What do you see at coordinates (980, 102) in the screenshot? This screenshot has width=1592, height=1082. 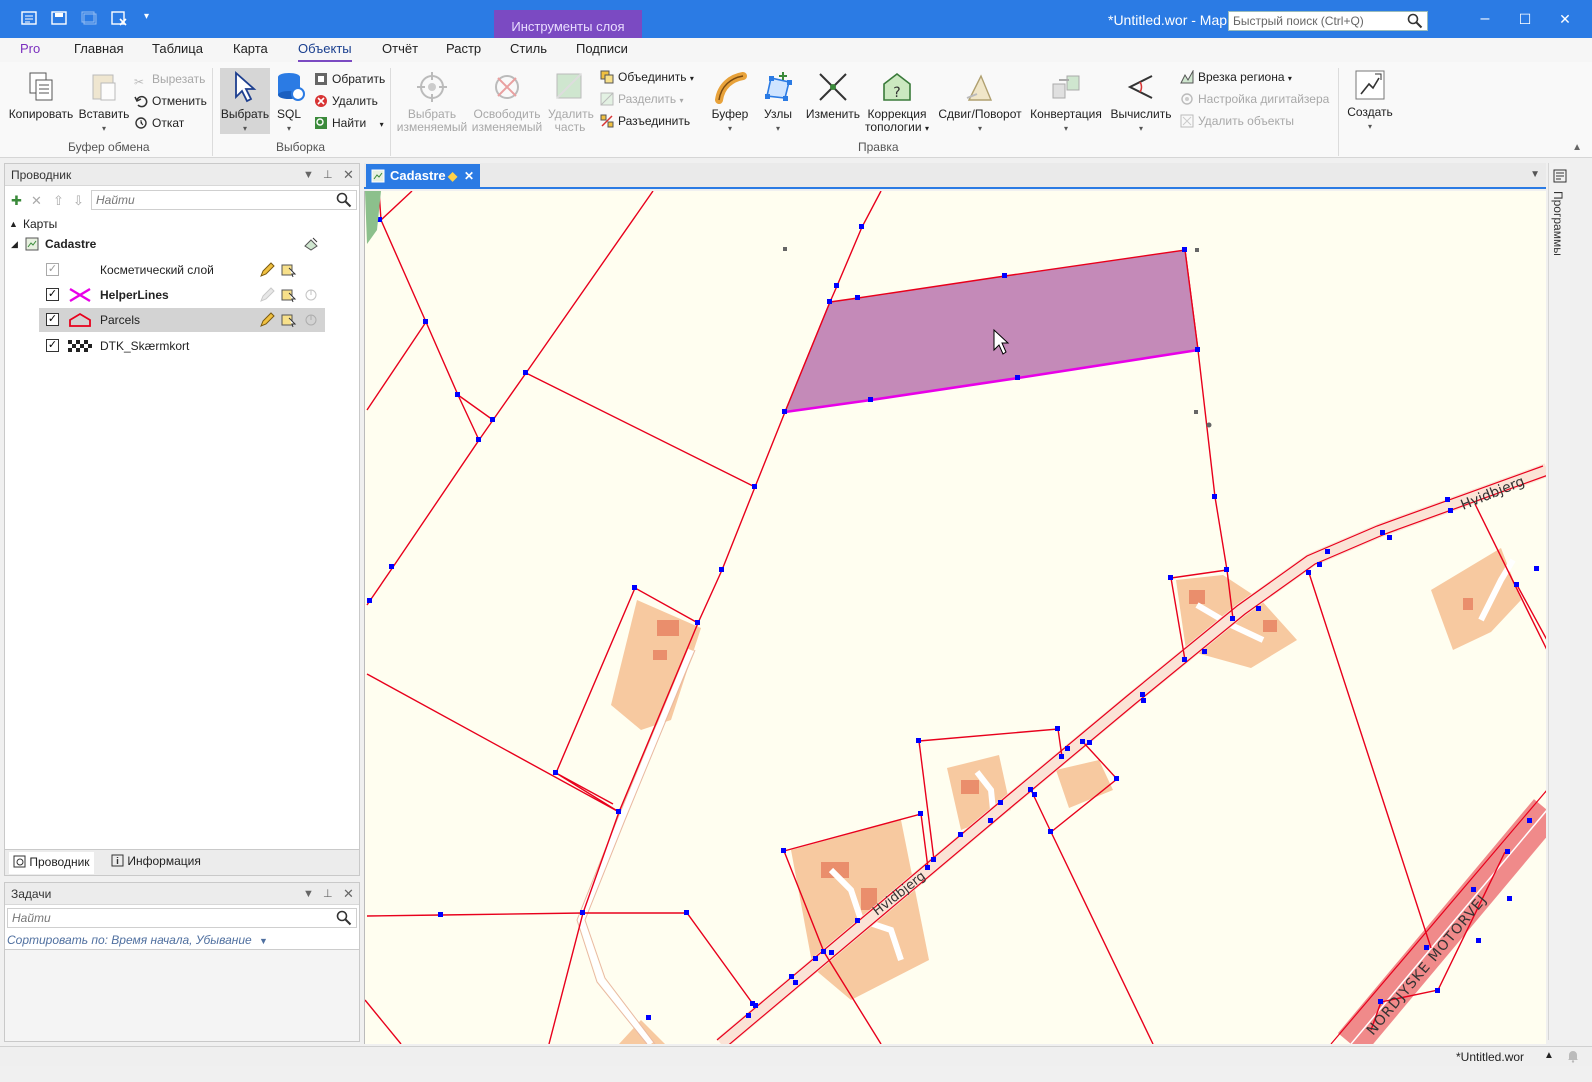 I see `shift-rotate-button: Сдвиг/Поворот ▾` at bounding box center [980, 102].